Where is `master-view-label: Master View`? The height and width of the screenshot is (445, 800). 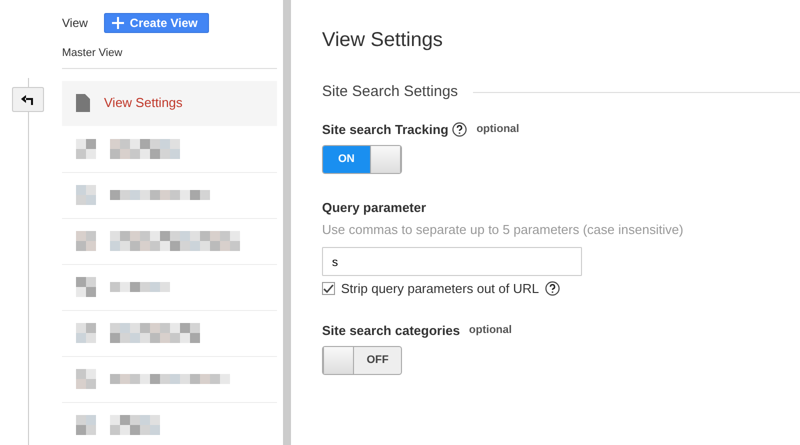
master-view-label: Master View is located at coordinates (92, 53).